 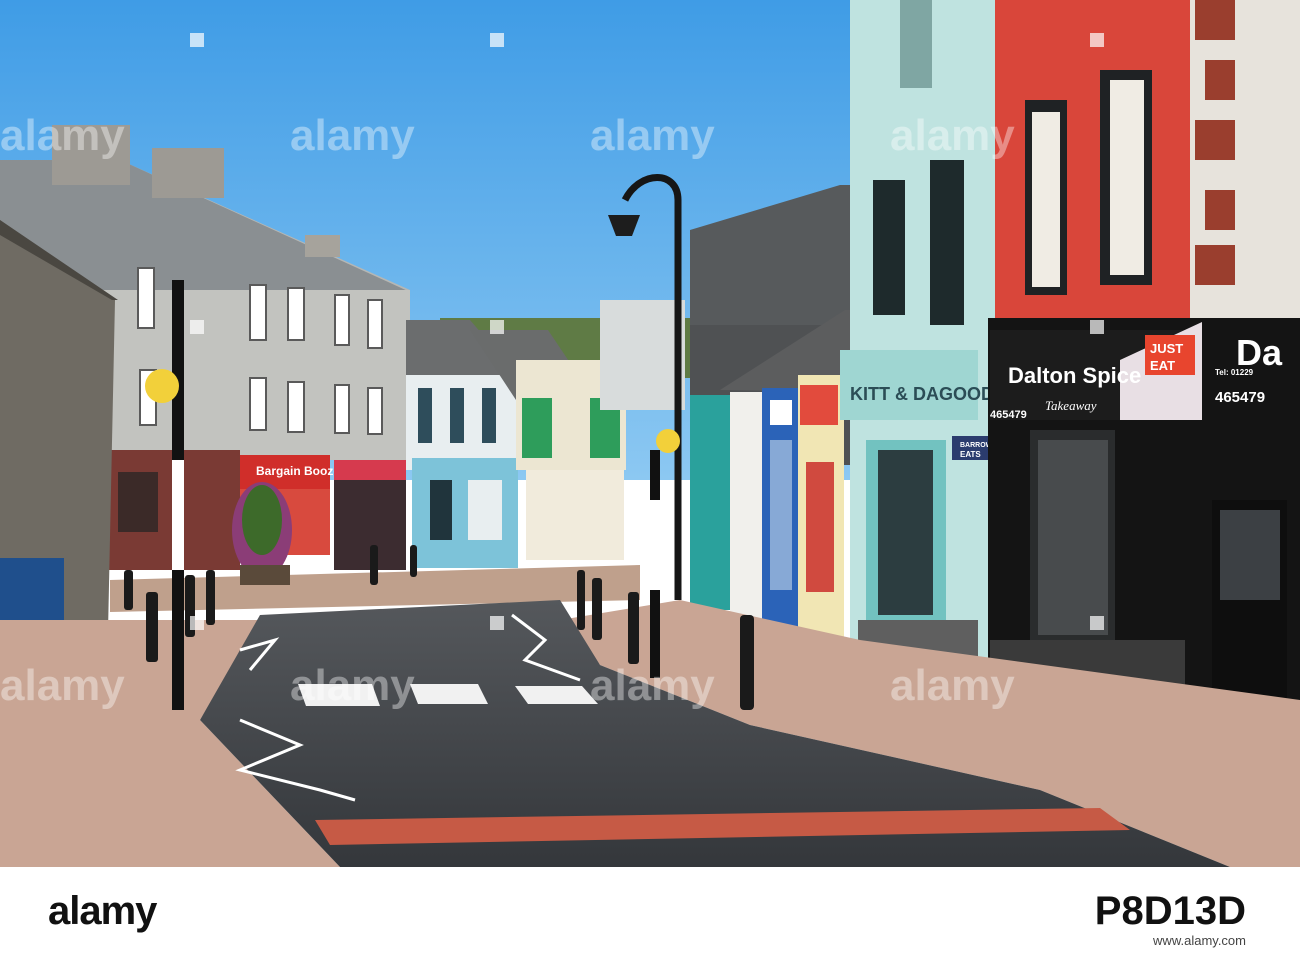 What do you see at coordinates (930, 394) in the screenshot?
I see `kitt-dagood-sign: KITT & DAGOOD E` at bounding box center [930, 394].